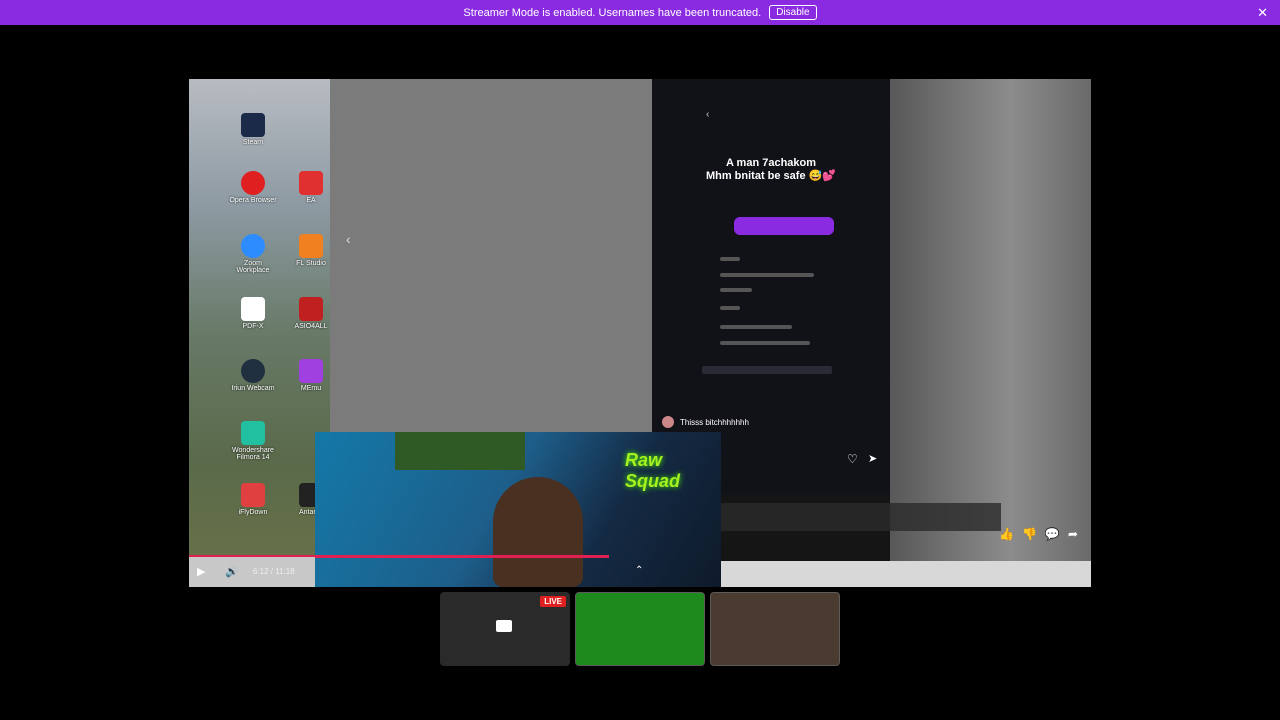 This screenshot has width=1280, height=720. What do you see at coordinates (784, 226) in the screenshot?
I see `message-bubble` at bounding box center [784, 226].